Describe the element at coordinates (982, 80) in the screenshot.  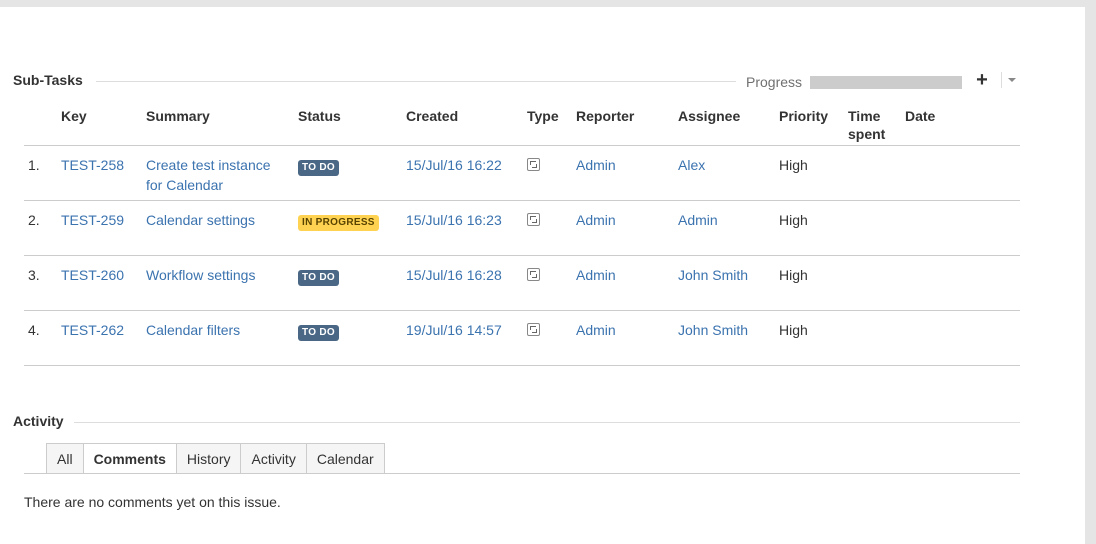
I see `add-subtask-button: +` at that location.